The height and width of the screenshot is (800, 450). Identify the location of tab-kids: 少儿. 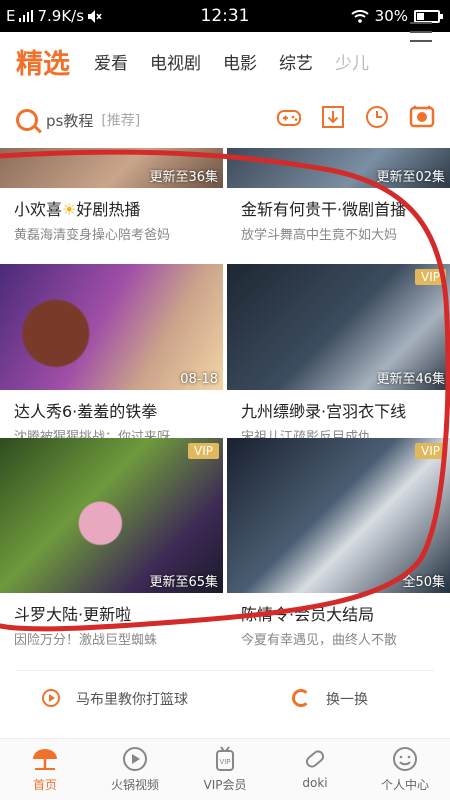
(352, 61).